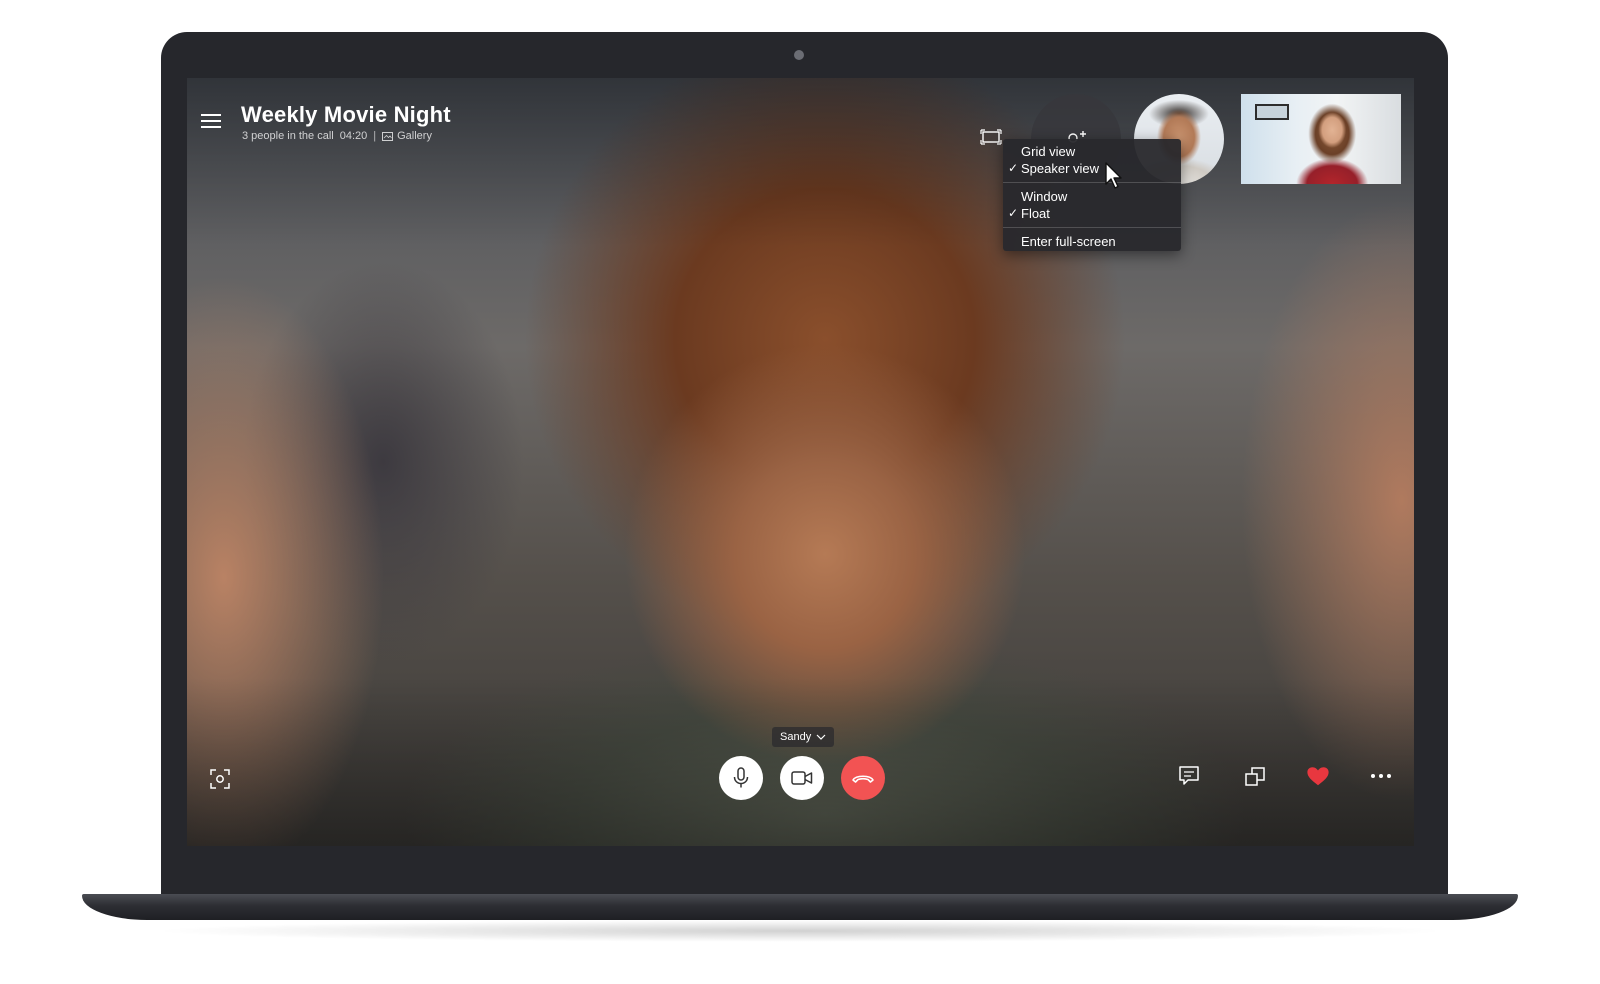 The width and height of the screenshot is (1600, 984). I want to click on react-button, so click(1318, 776).